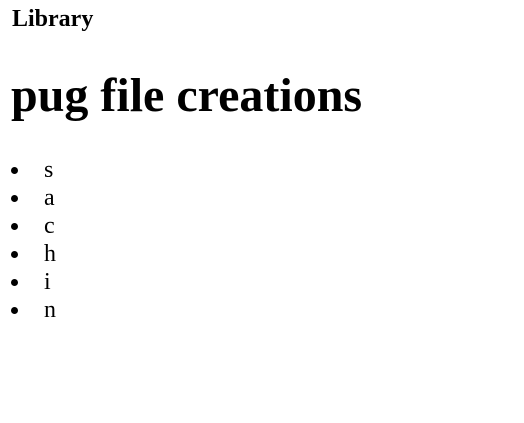 Image resolution: width=524 pixels, height=423 pixels. What do you see at coordinates (50, 254) in the screenshot?
I see `list-item-label: h` at bounding box center [50, 254].